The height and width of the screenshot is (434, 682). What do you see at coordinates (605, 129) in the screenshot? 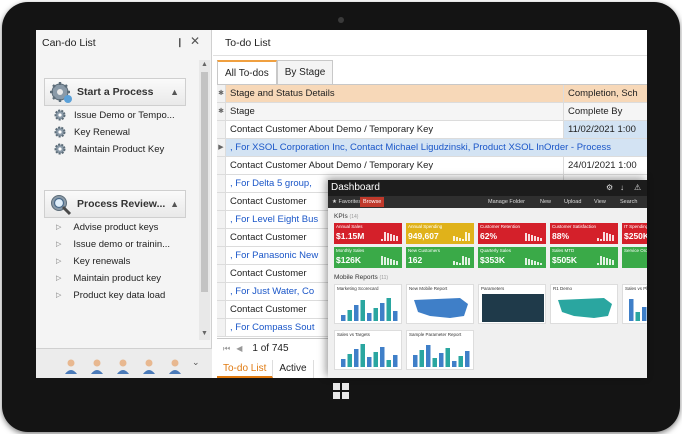
I see `date-cell: 11/02/2021 1:00` at bounding box center [605, 129].